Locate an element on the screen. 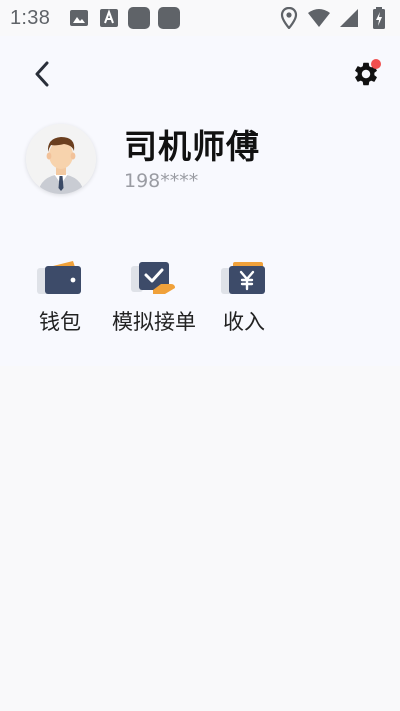  menu-item-income: 收入 is located at coordinates (244, 295).